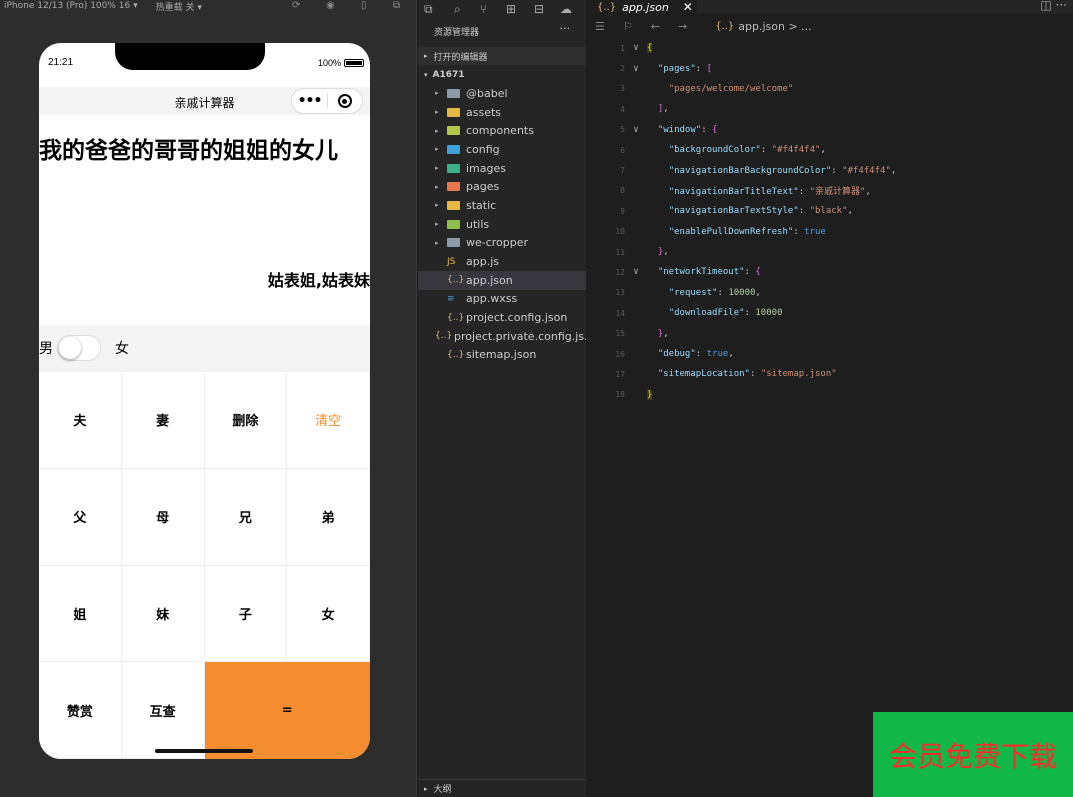 This screenshot has width=1073, height=797. What do you see at coordinates (502, 168) in the screenshot?
I see `tree-folder: ▸ images` at bounding box center [502, 168].